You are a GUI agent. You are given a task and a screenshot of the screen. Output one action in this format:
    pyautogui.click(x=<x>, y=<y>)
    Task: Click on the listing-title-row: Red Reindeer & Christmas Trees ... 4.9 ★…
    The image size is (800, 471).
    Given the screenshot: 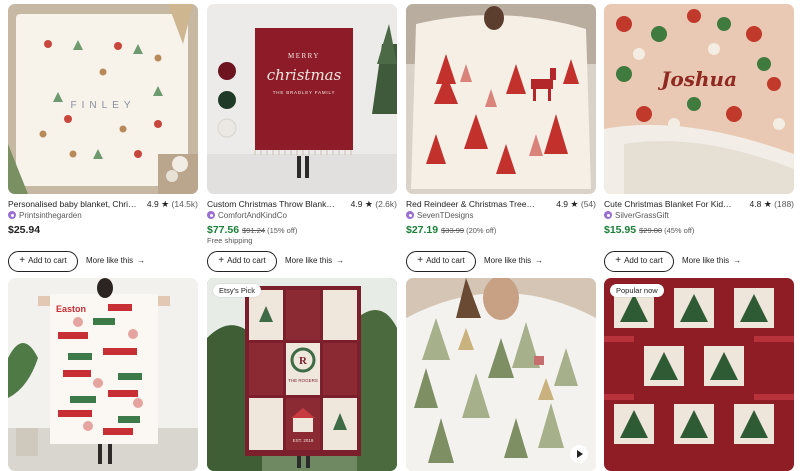 What is the action you would take?
    pyautogui.click(x=501, y=204)
    